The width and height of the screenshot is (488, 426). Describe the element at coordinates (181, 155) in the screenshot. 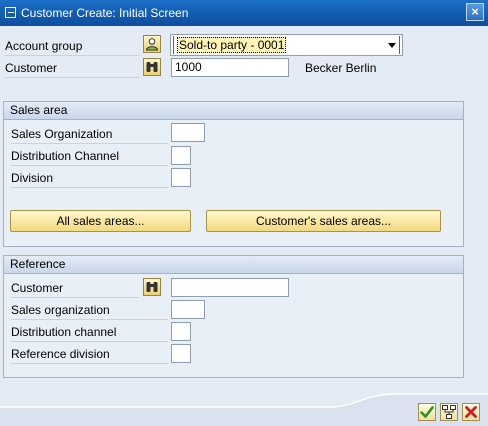

I see `distribution-channel-input` at that location.